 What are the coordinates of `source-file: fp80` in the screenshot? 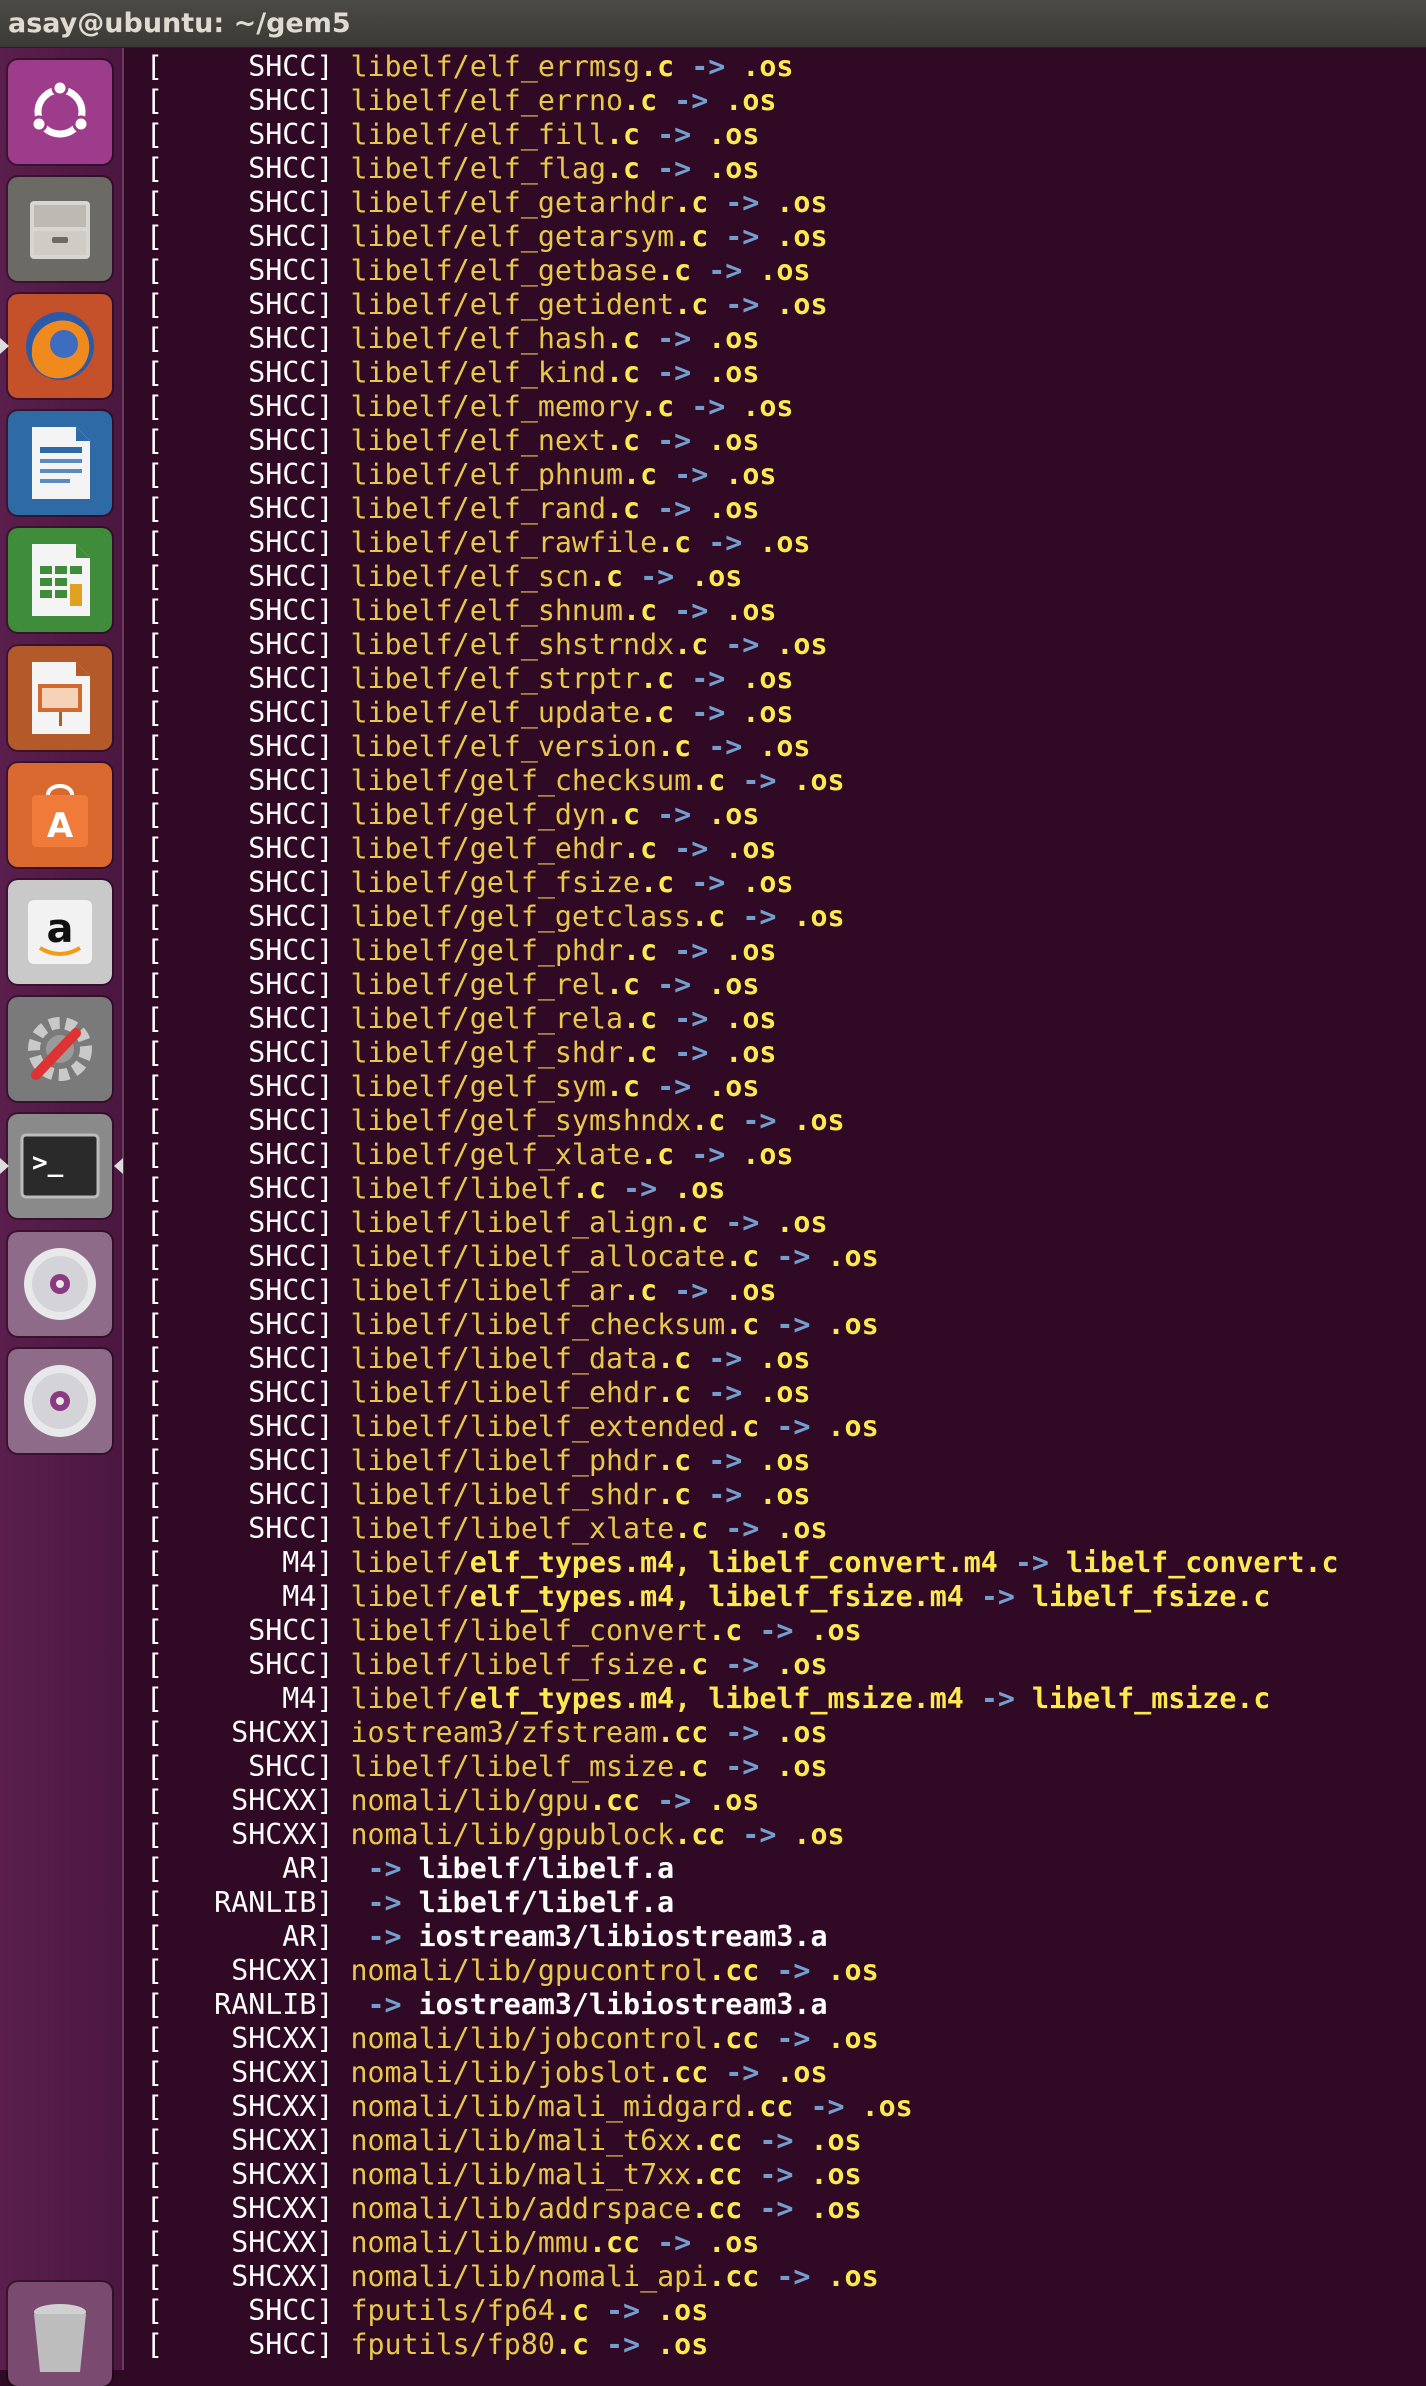 It's located at (520, 2344).